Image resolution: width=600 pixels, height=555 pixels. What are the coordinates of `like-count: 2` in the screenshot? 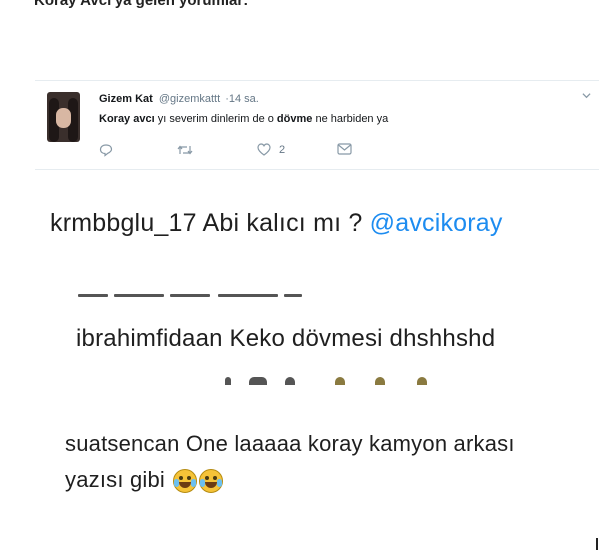 It's located at (282, 149).